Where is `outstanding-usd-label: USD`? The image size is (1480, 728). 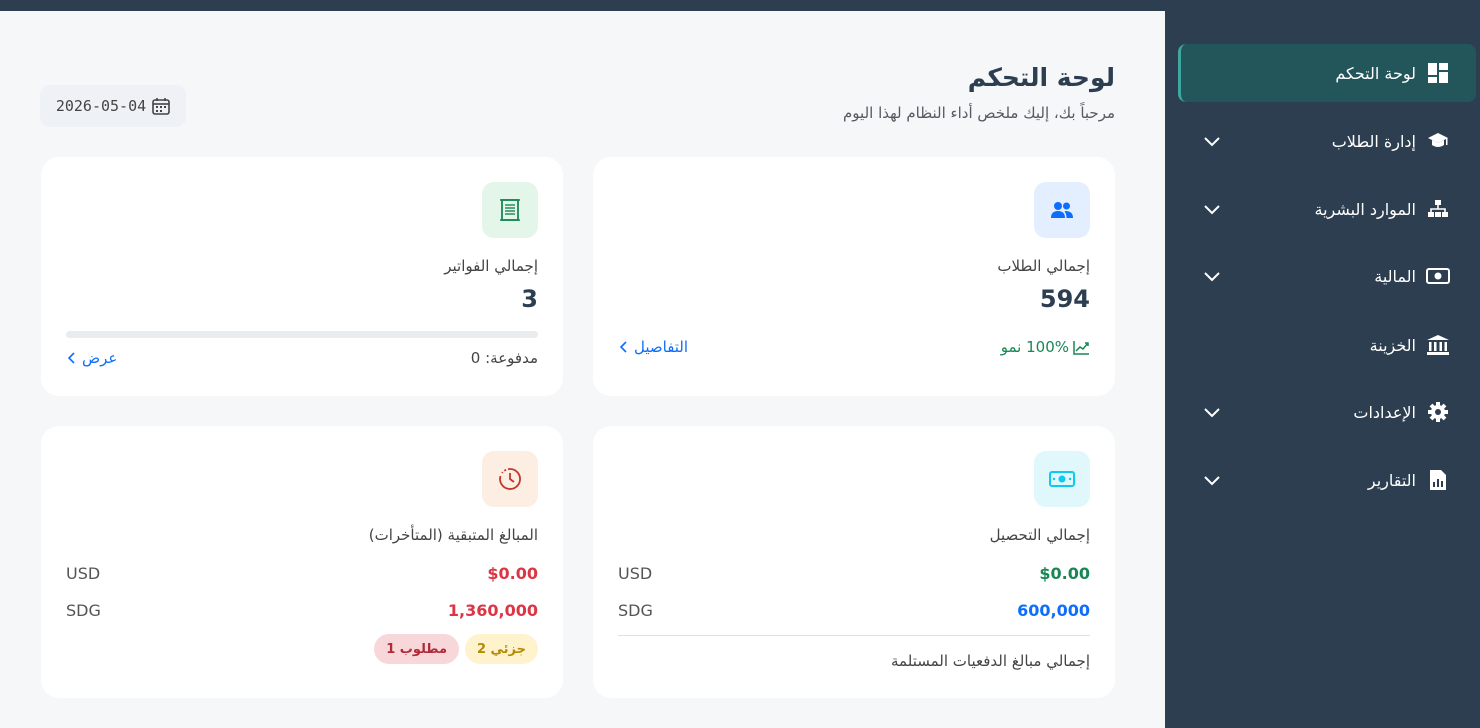 outstanding-usd-label: USD is located at coordinates (83, 573).